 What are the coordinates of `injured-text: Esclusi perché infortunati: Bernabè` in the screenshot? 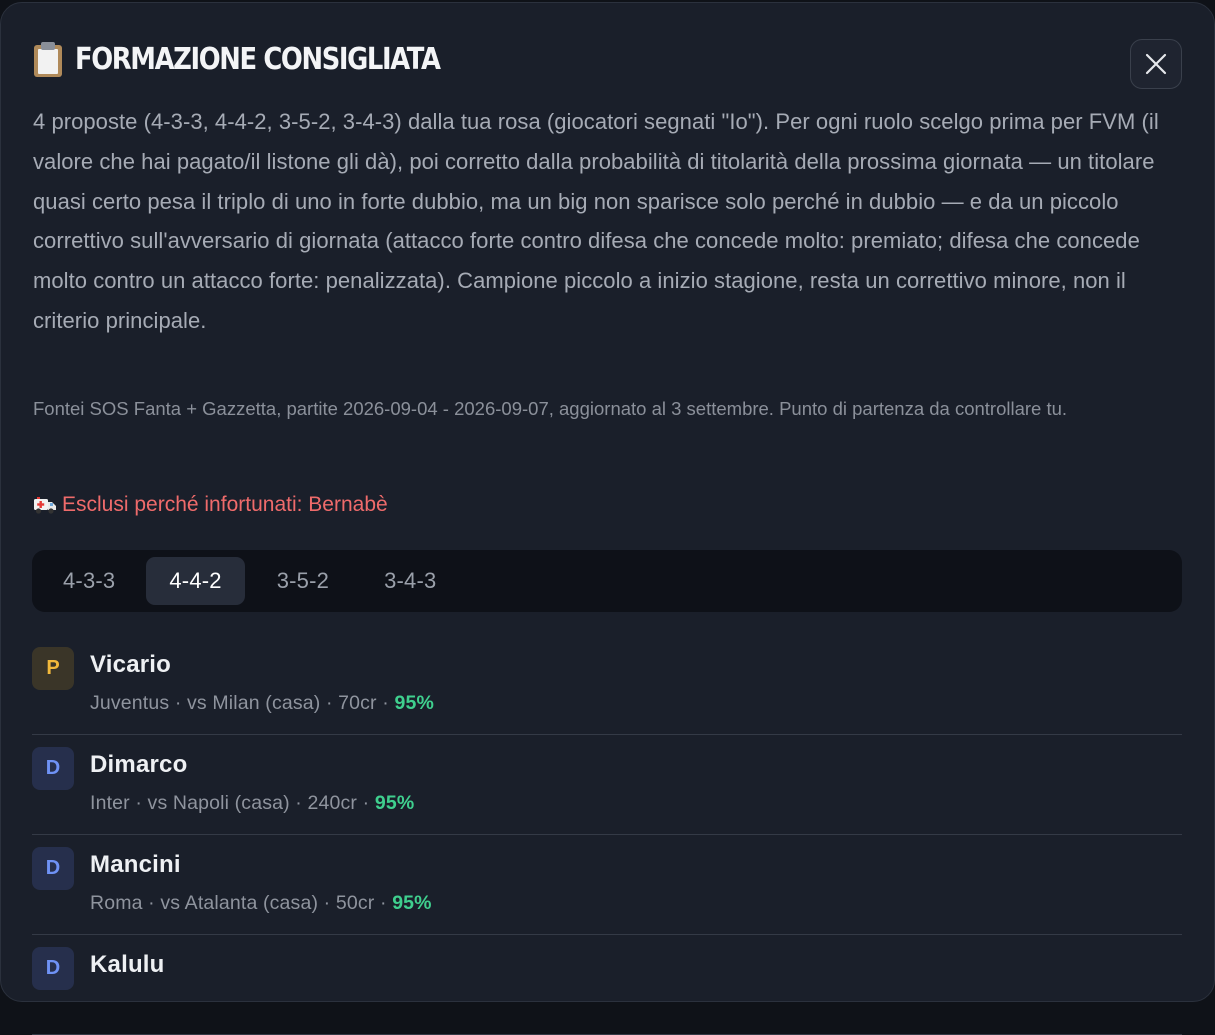 It's located at (225, 504).